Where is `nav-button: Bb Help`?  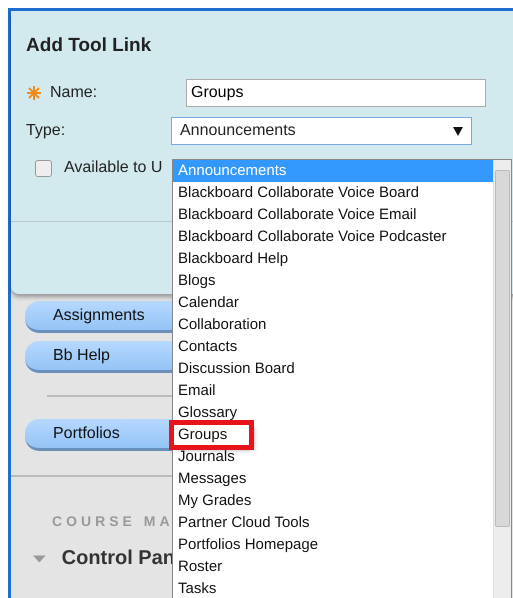
nav-button: Bb Help is located at coordinates (98, 357).